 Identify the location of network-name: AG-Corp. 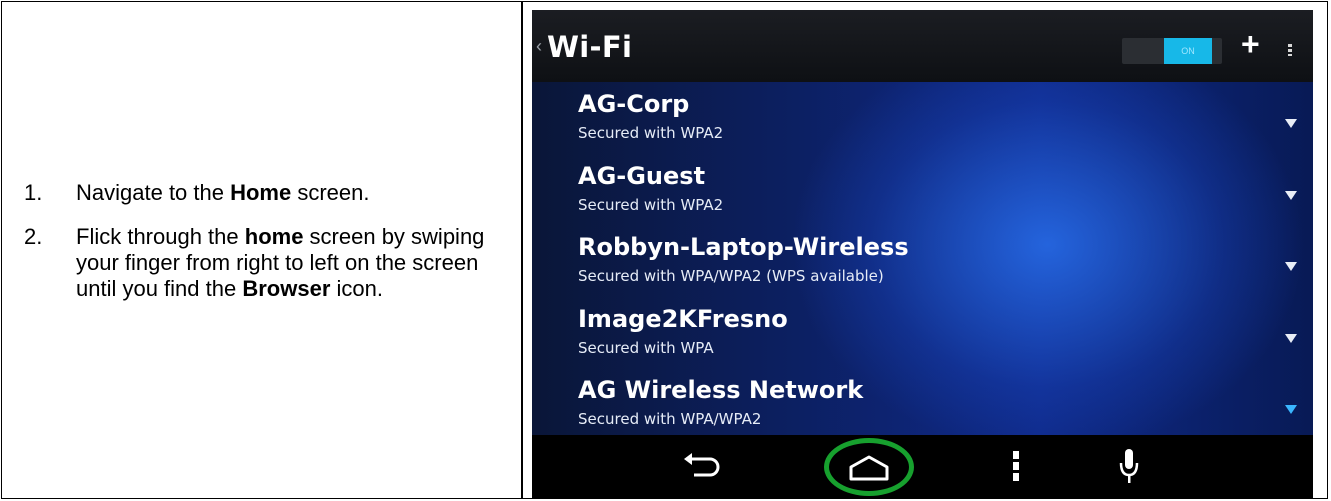
(634, 104).